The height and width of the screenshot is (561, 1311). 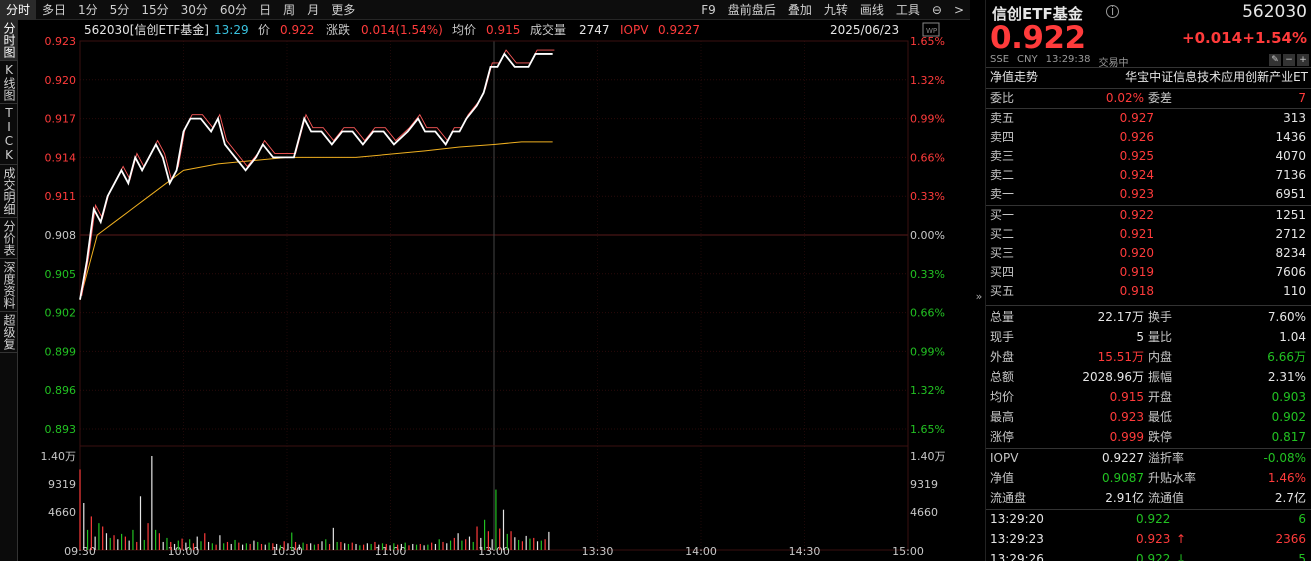 I want to click on y-tick-right: 1.65%, so click(x=927, y=429).